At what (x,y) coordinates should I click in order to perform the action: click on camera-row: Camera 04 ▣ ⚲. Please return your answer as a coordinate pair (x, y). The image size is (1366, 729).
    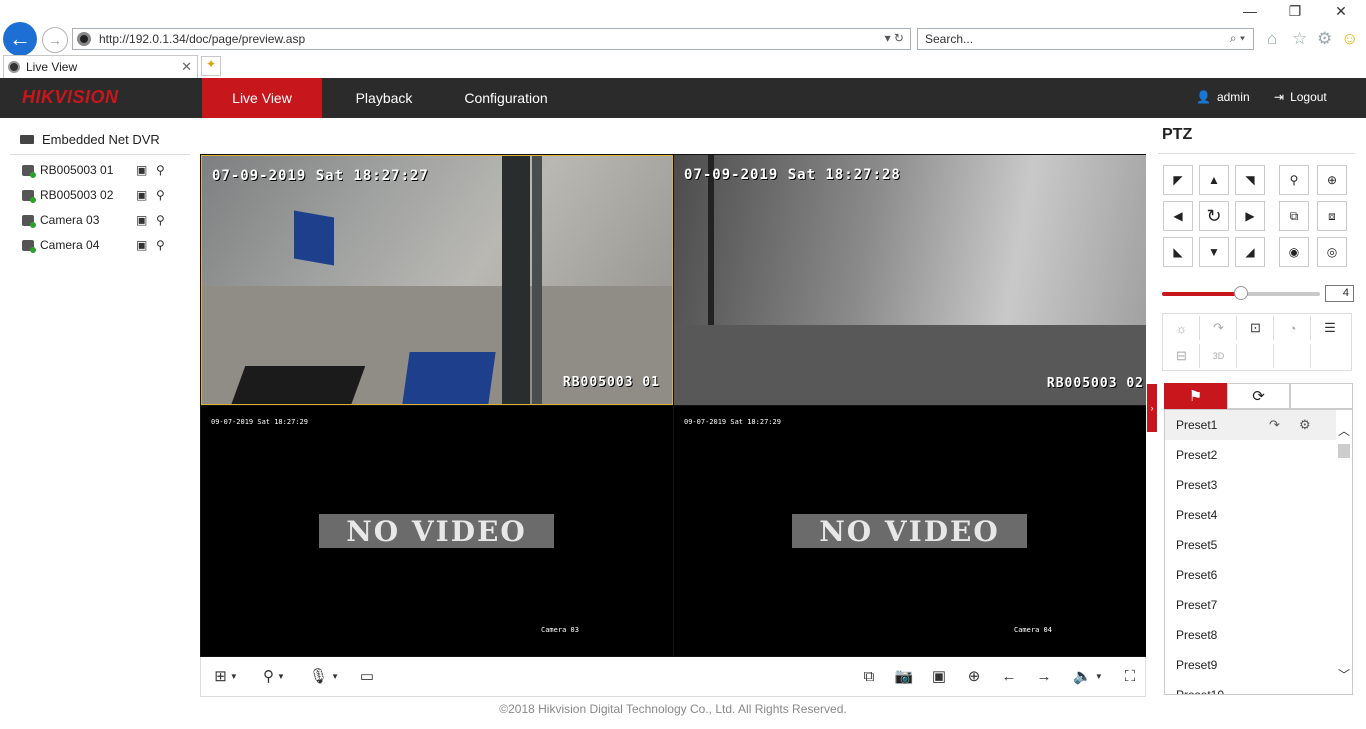
    Looking at the image, I should click on (97, 245).